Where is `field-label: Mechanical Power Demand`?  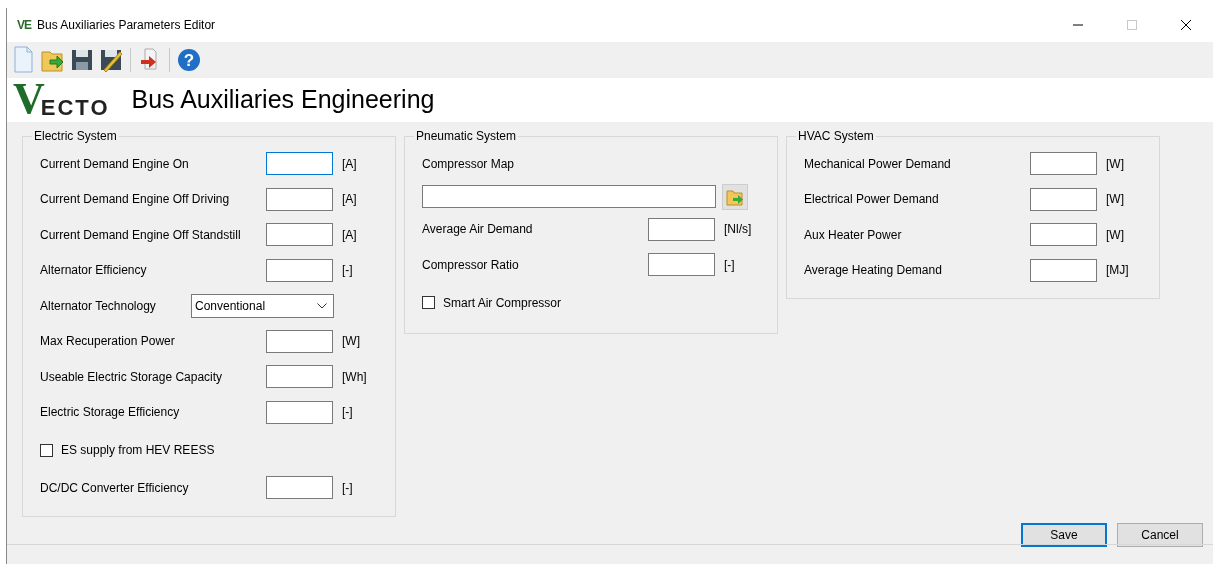
field-label: Mechanical Power Demand is located at coordinates (878, 164).